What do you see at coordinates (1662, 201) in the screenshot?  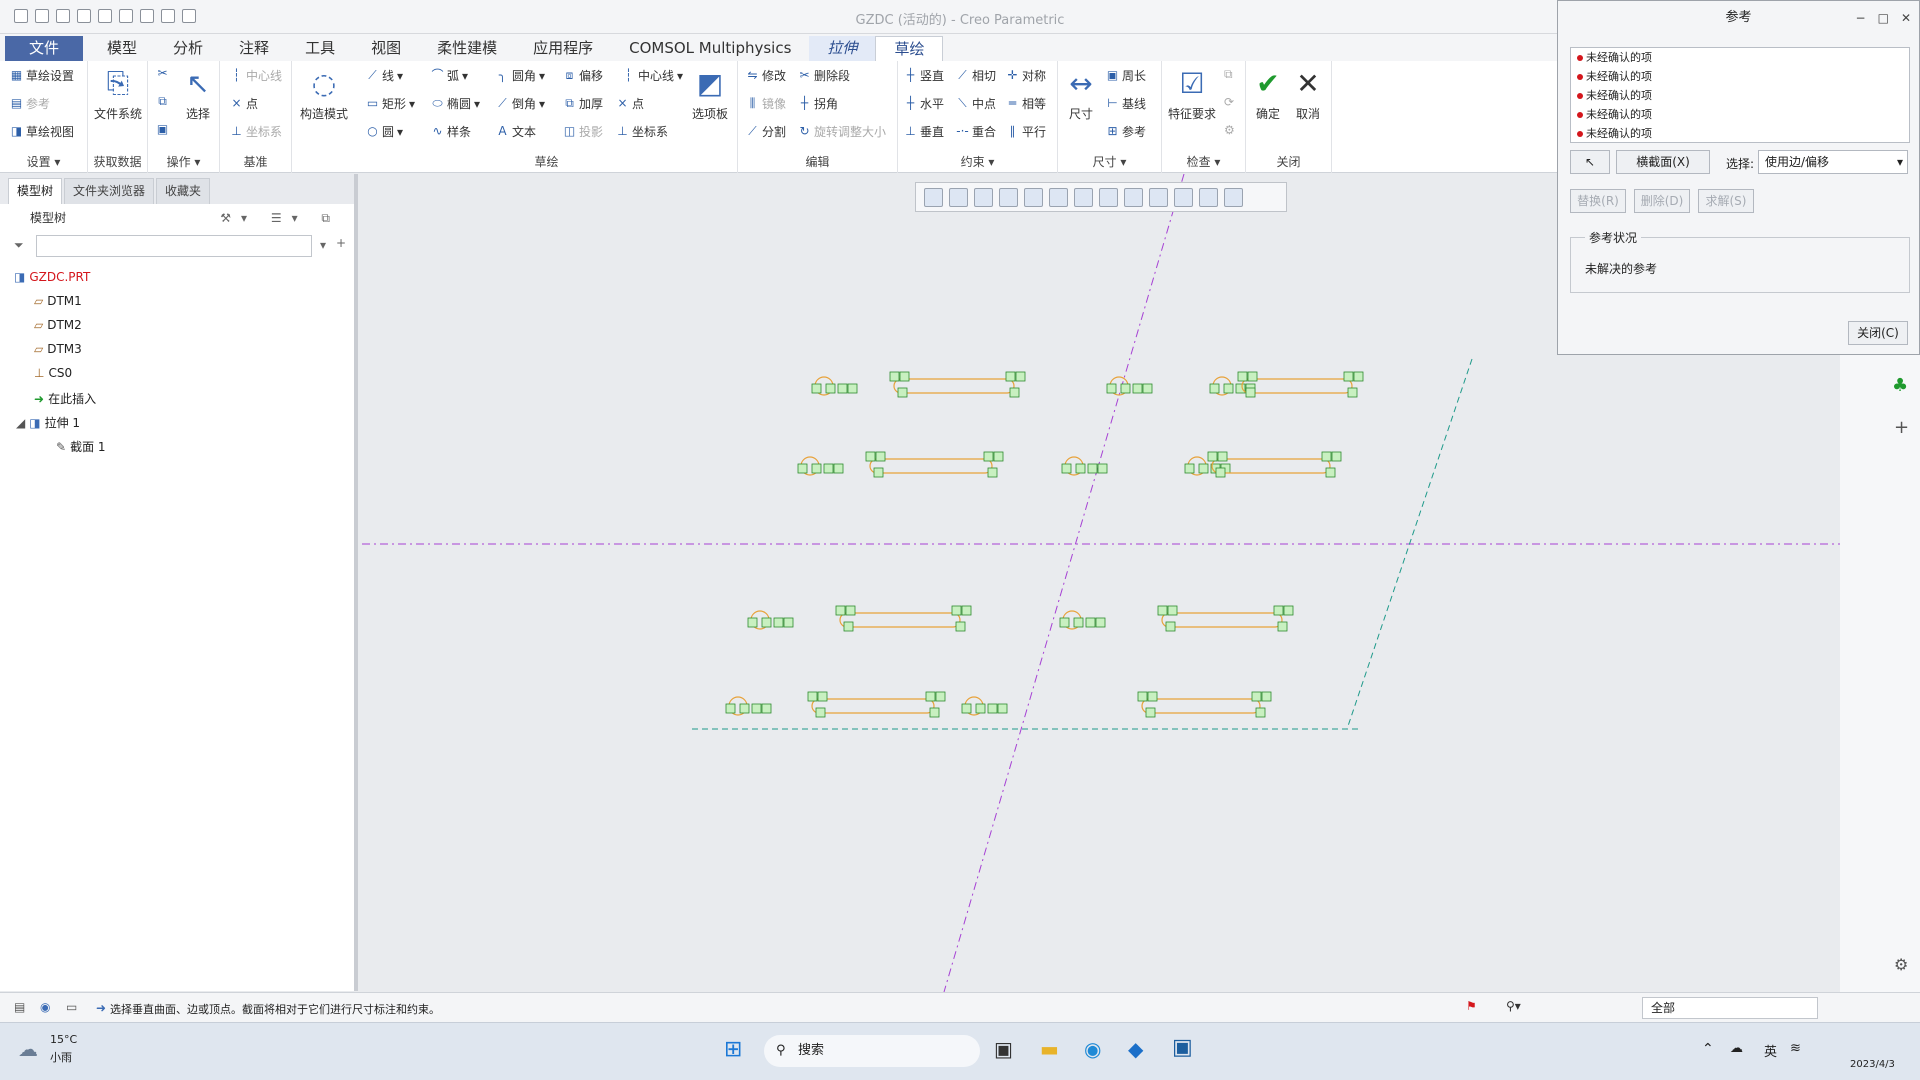 I see `delete-button: 删除(D)` at bounding box center [1662, 201].